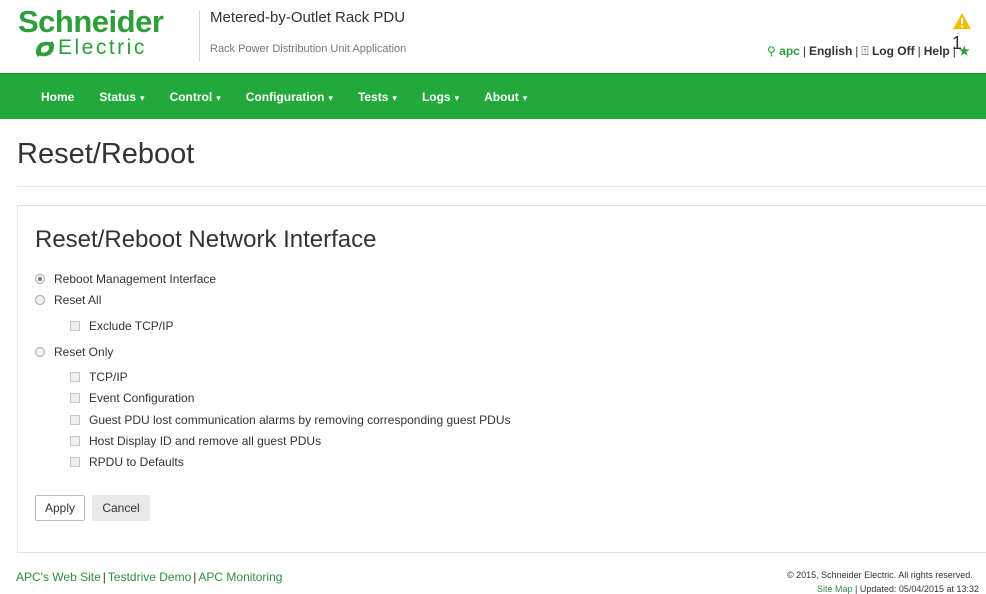  What do you see at coordinates (40, 352) in the screenshot?
I see `radio-reset-only` at bounding box center [40, 352].